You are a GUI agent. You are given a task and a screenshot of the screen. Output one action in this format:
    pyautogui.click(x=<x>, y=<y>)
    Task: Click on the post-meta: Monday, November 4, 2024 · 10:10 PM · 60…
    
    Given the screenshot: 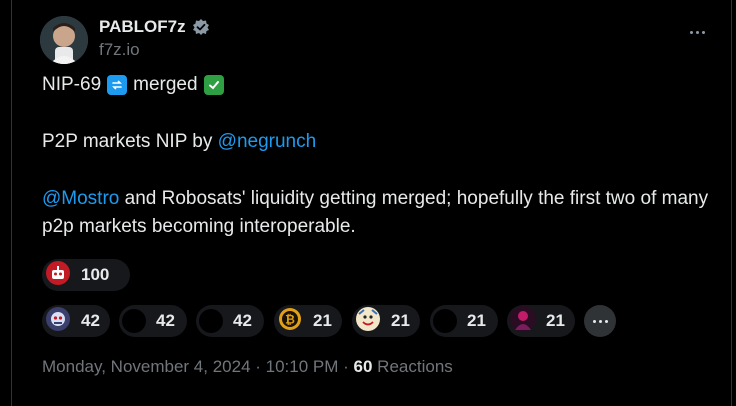 What is the action you would take?
    pyautogui.click(x=247, y=367)
    